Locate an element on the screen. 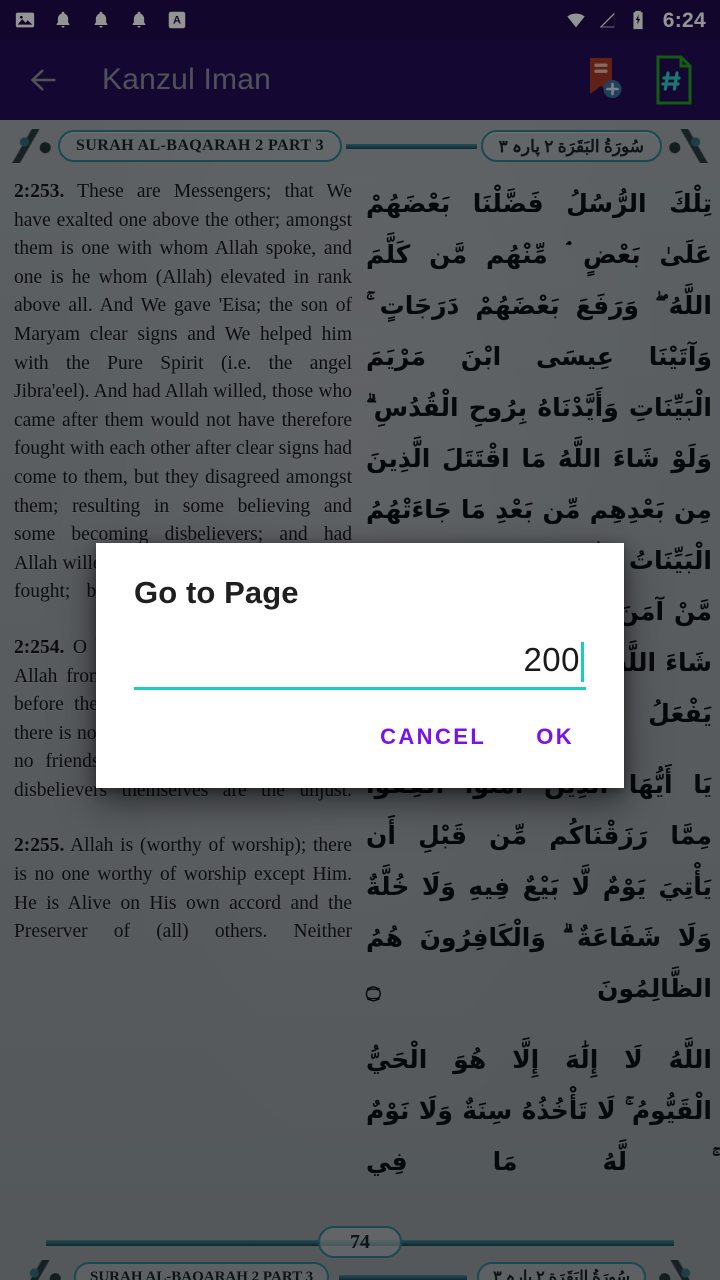 The image size is (720, 1280). page-number-input is located at coordinates (360, 664).